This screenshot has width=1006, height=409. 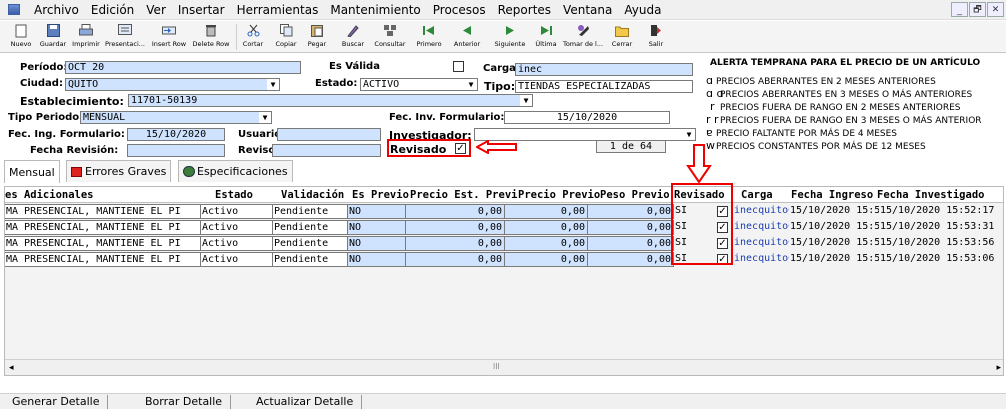 I want to click on col-carga: Carga, so click(x=766, y=195).